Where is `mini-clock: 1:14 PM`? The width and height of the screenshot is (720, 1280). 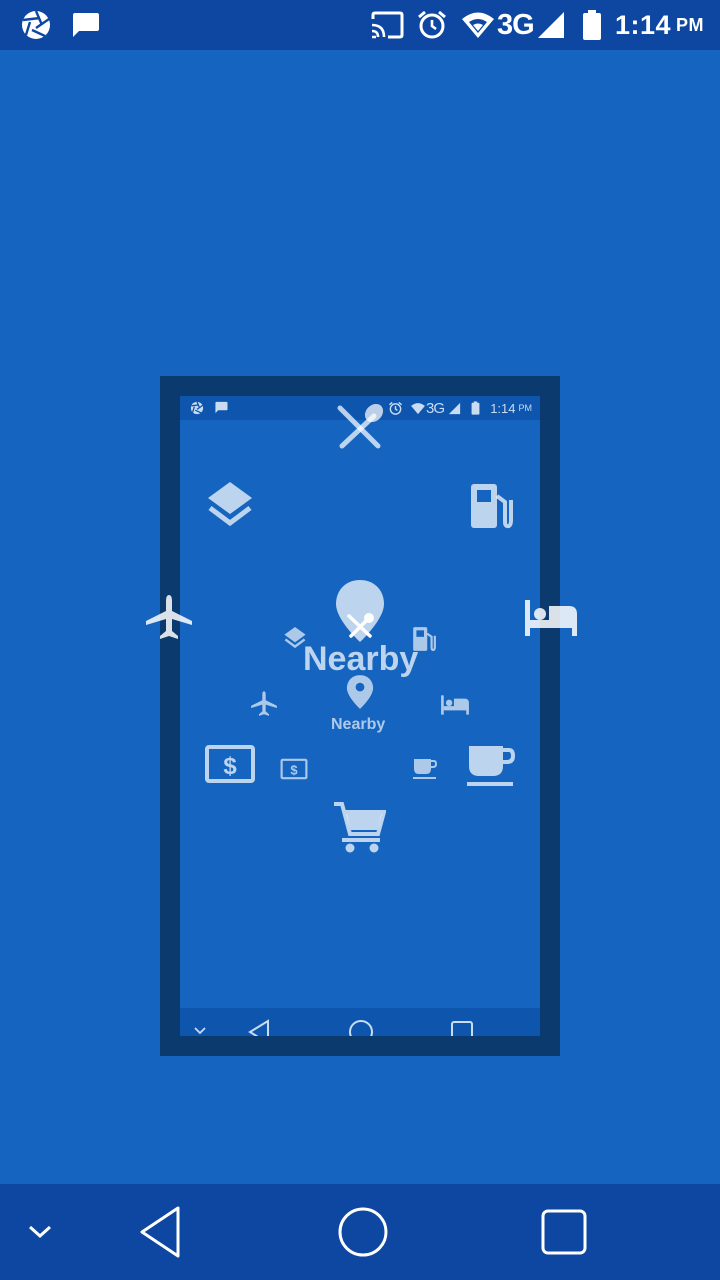 mini-clock: 1:14 PM is located at coordinates (511, 408).